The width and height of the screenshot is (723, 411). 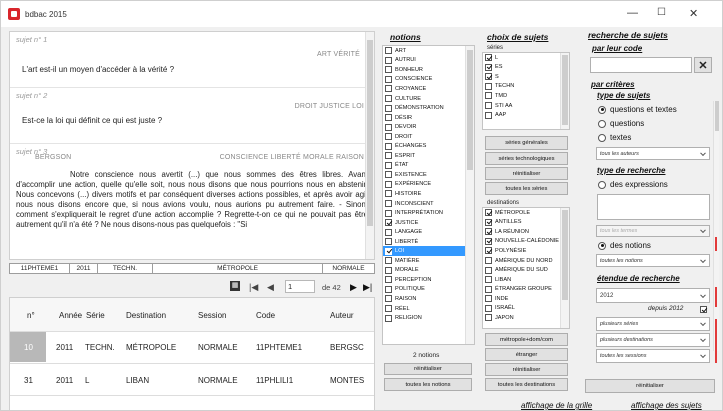 What do you see at coordinates (633, 184) in the screenshot?
I see `radio-expressions: des expressions` at bounding box center [633, 184].